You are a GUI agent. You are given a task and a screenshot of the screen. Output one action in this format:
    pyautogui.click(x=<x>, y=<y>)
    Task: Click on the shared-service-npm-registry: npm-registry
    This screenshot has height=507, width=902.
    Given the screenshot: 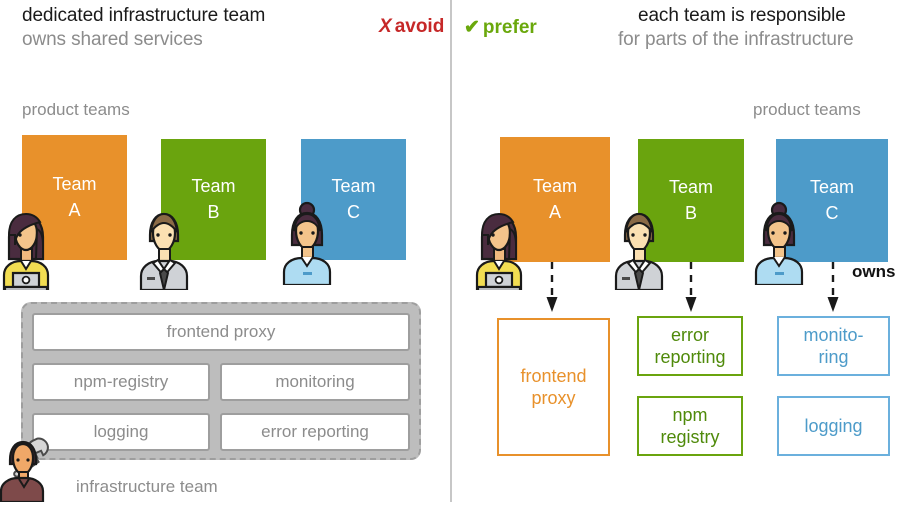 What is the action you would take?
    pyautogui.click(x=121, y=382)
    